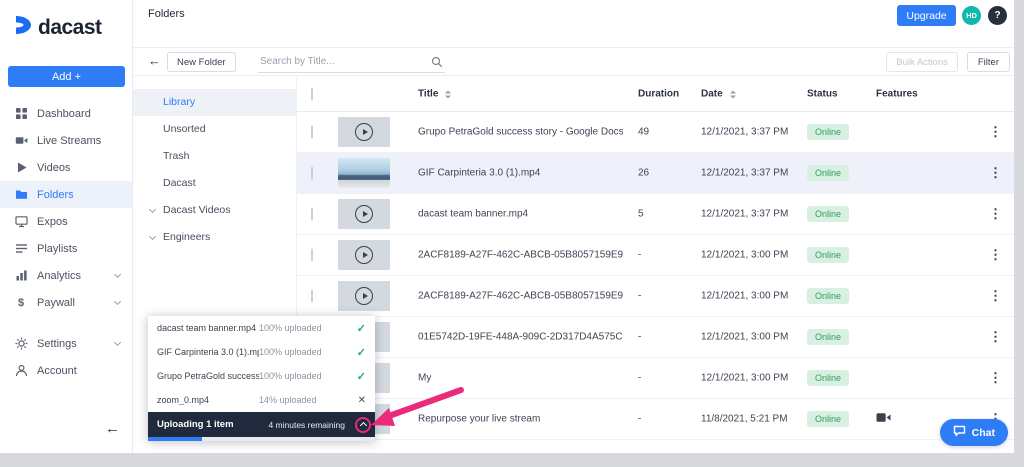 This screenshot has height=467, width=1024. I want to click on video-title: dacast team banner.mp4, so click(473, 214).